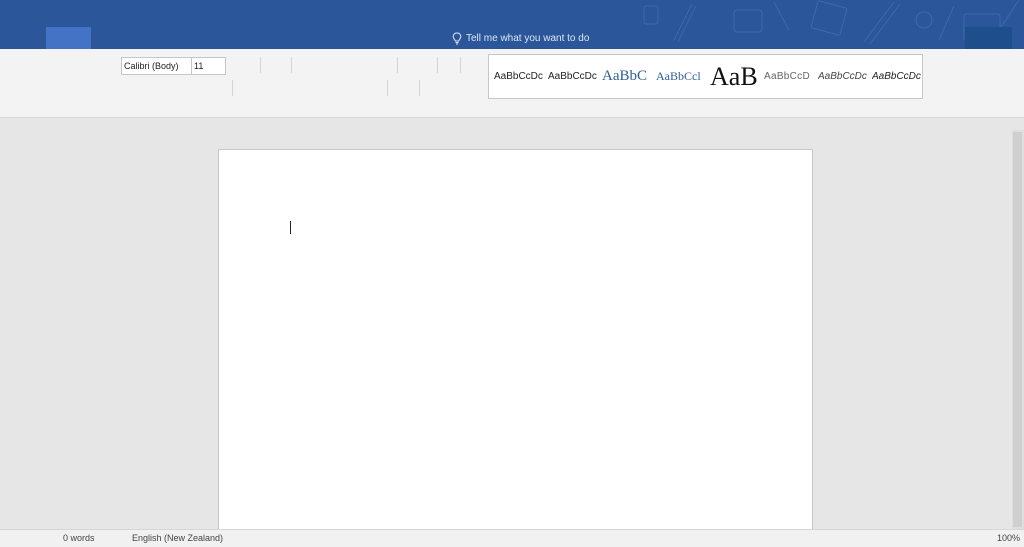 Image resolution: width=1024 pixels, height=547 pixels. I want to click on font-name-box: Calibri (Body), so click(157, 66).